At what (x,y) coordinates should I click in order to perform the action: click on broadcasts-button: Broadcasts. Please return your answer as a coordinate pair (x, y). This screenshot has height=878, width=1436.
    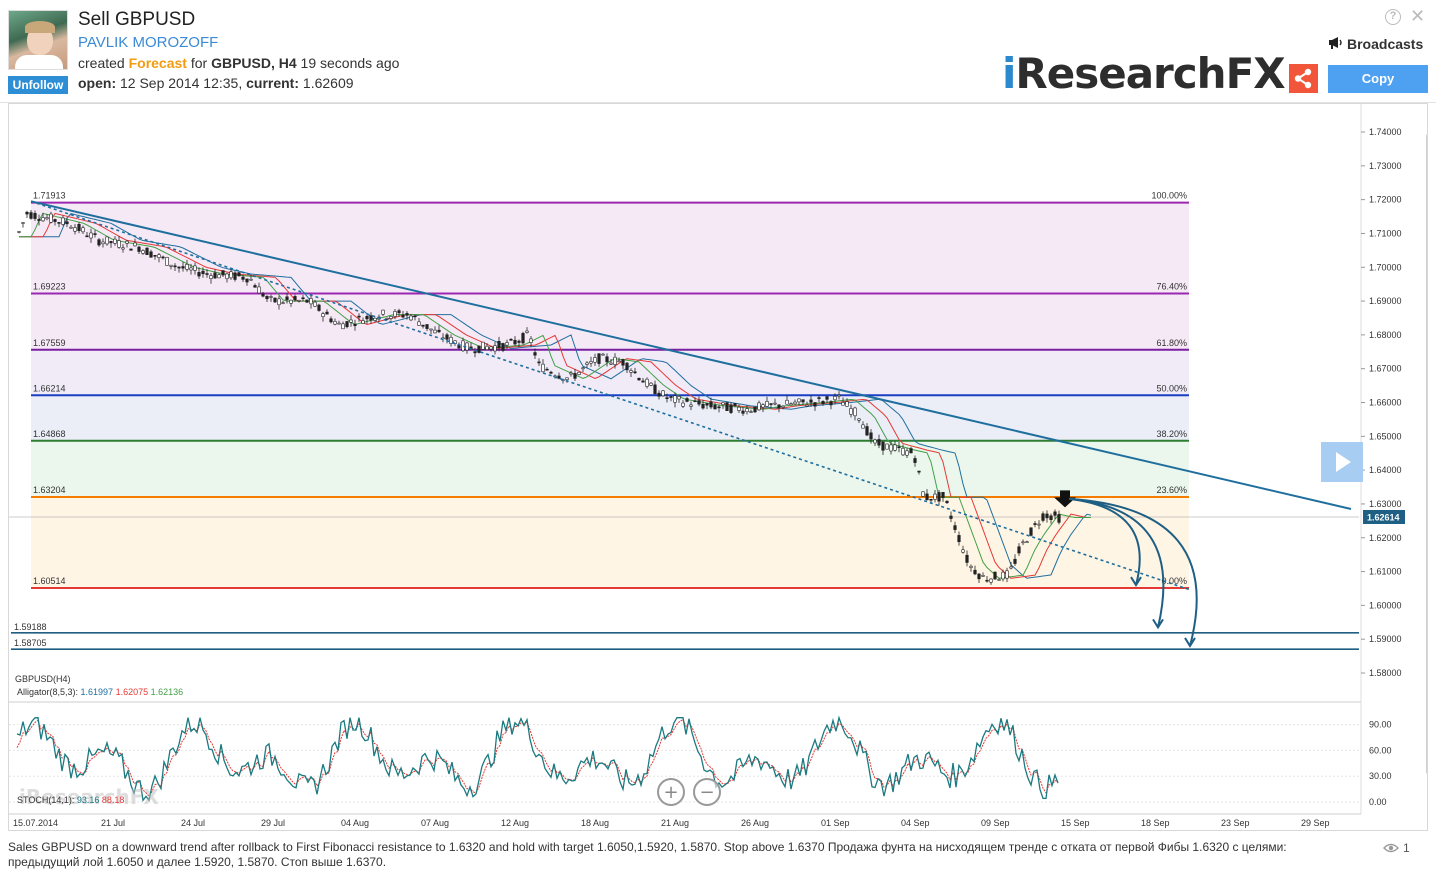
    Looking at the image, I should click on (1375, 44).